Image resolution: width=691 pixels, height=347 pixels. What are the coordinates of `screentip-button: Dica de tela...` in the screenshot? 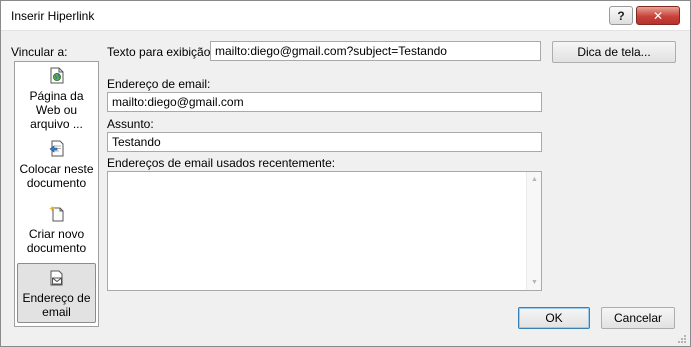 It's located at (614, 52).